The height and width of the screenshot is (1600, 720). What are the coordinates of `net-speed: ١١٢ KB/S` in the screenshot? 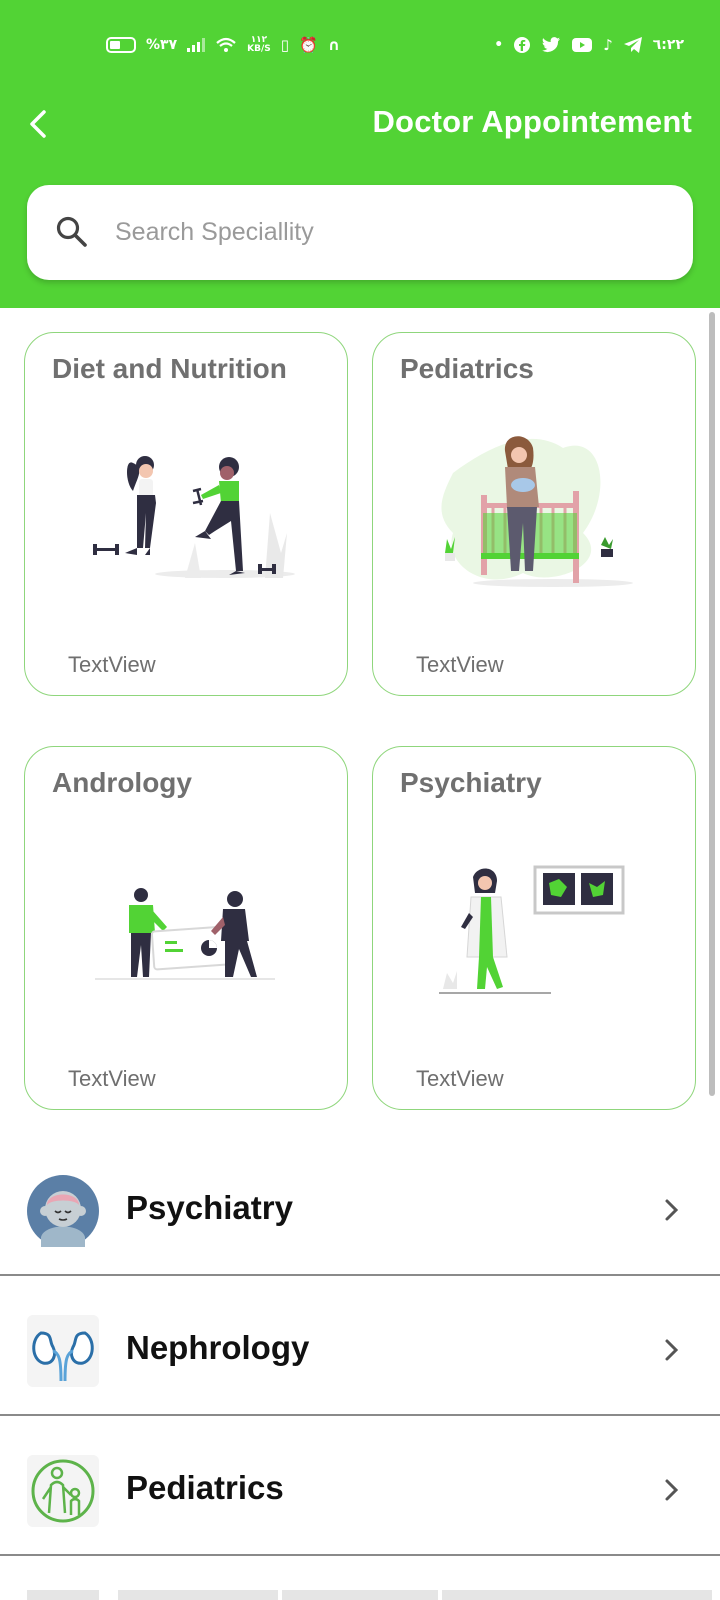 It's located at (259, 45).